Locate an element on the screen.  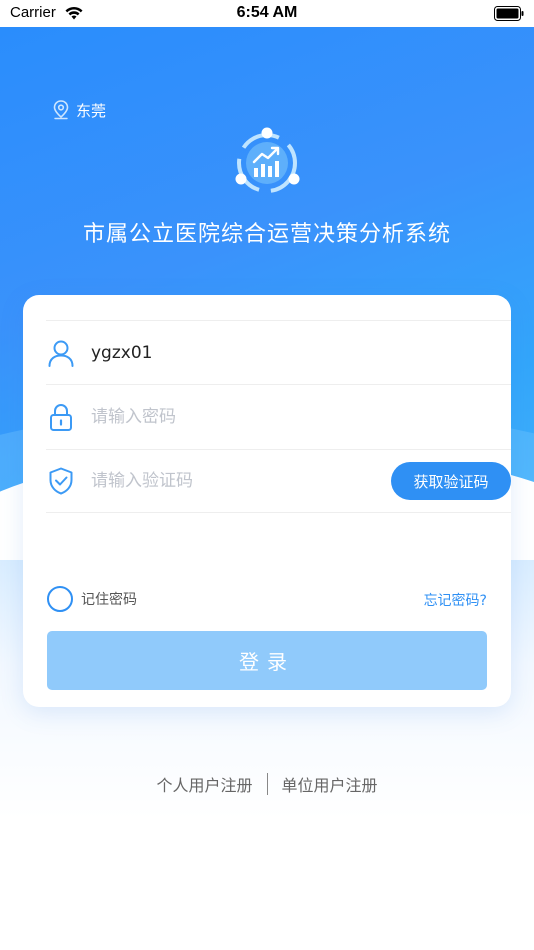
remember-checkbox is located at coordinates (60, 599).